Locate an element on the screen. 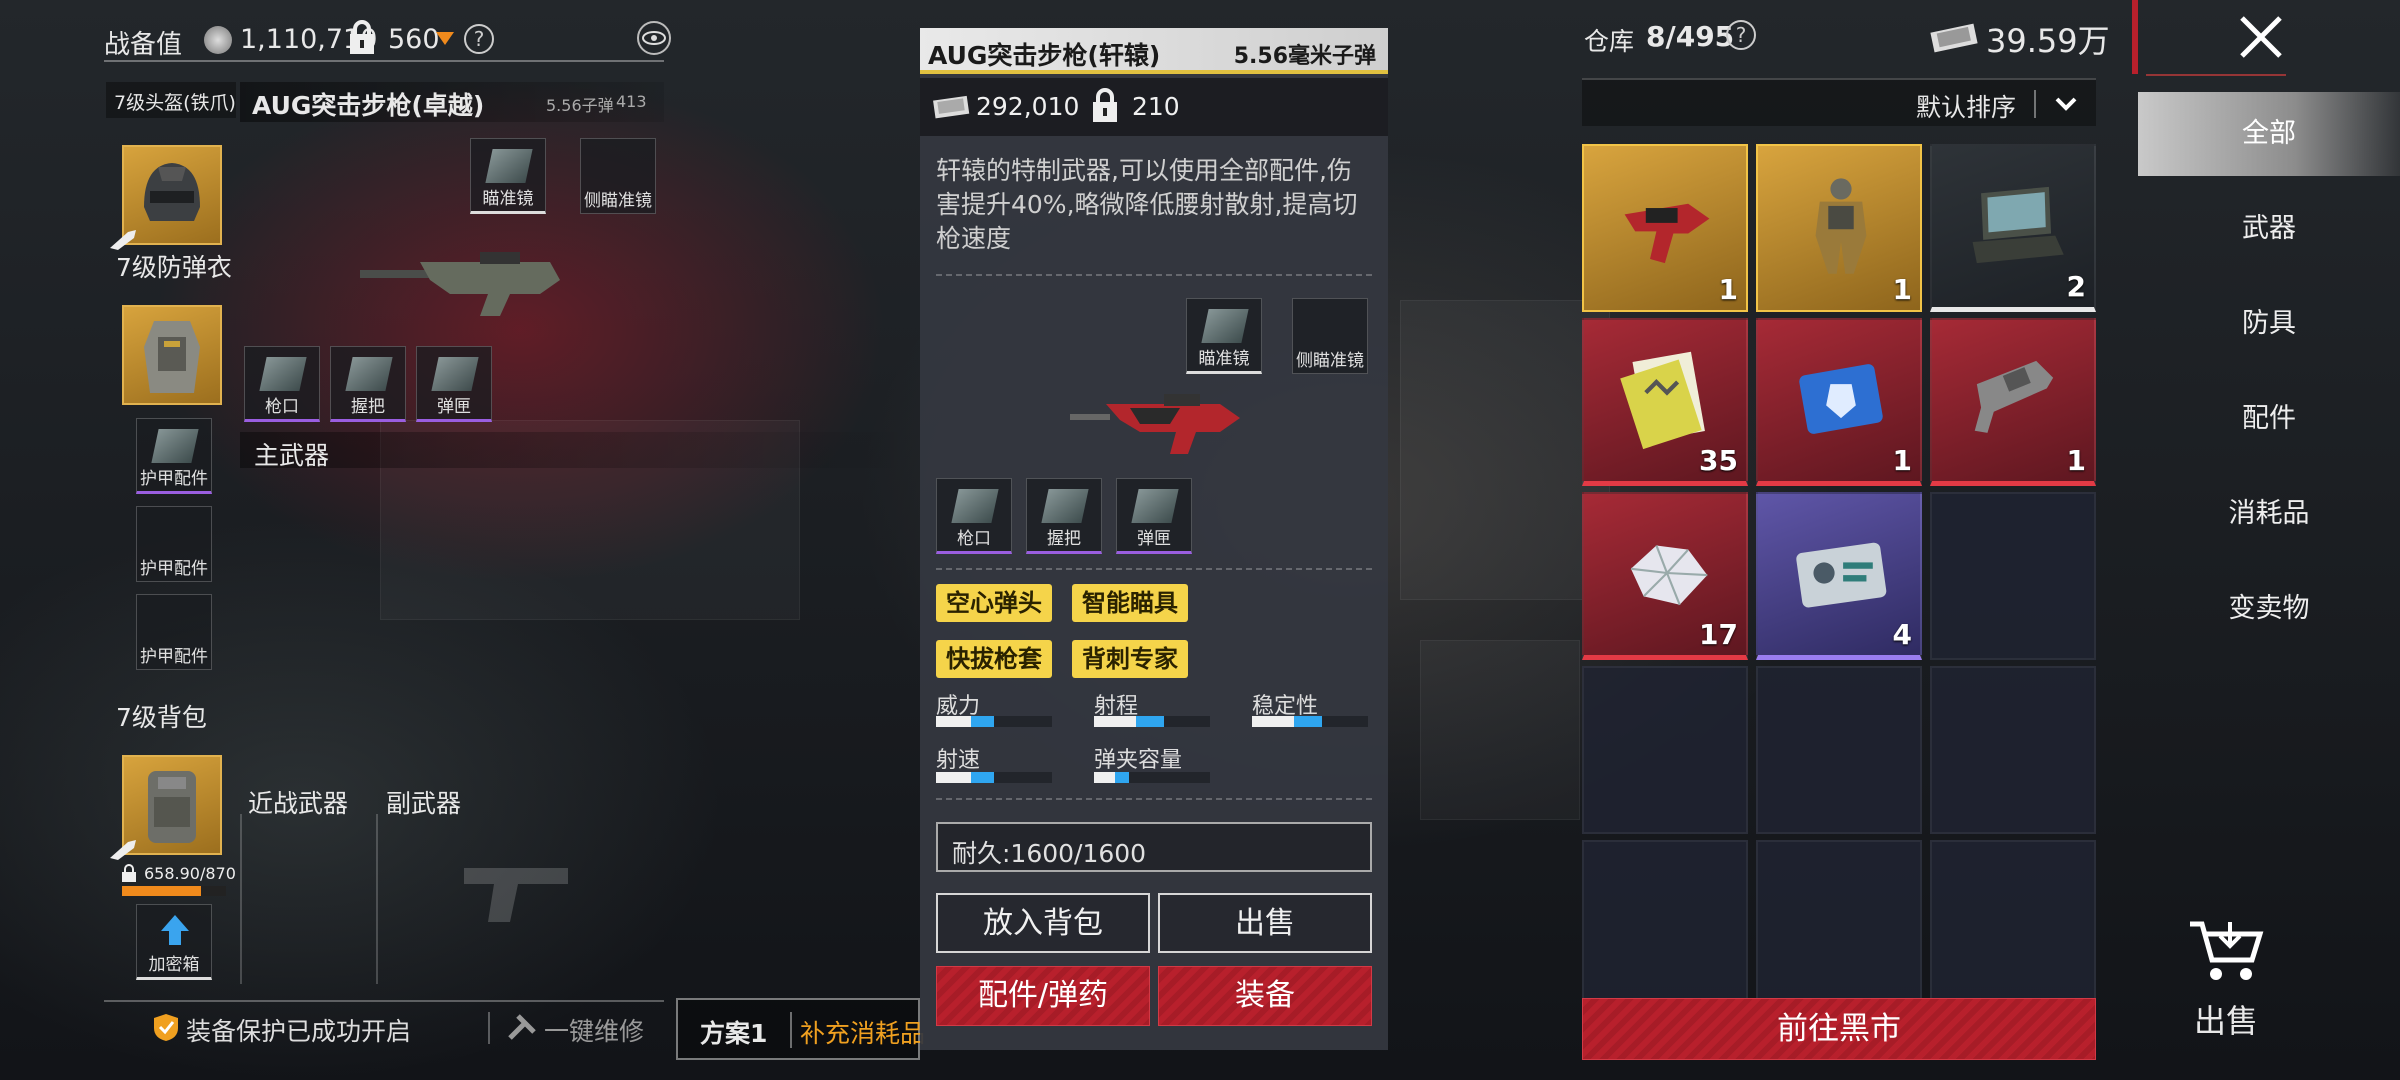 Image resolution: width=2400 pixels, height=1080 pixels. scope-label-left: 瞄准镜 is located at coordinates (508, 199).